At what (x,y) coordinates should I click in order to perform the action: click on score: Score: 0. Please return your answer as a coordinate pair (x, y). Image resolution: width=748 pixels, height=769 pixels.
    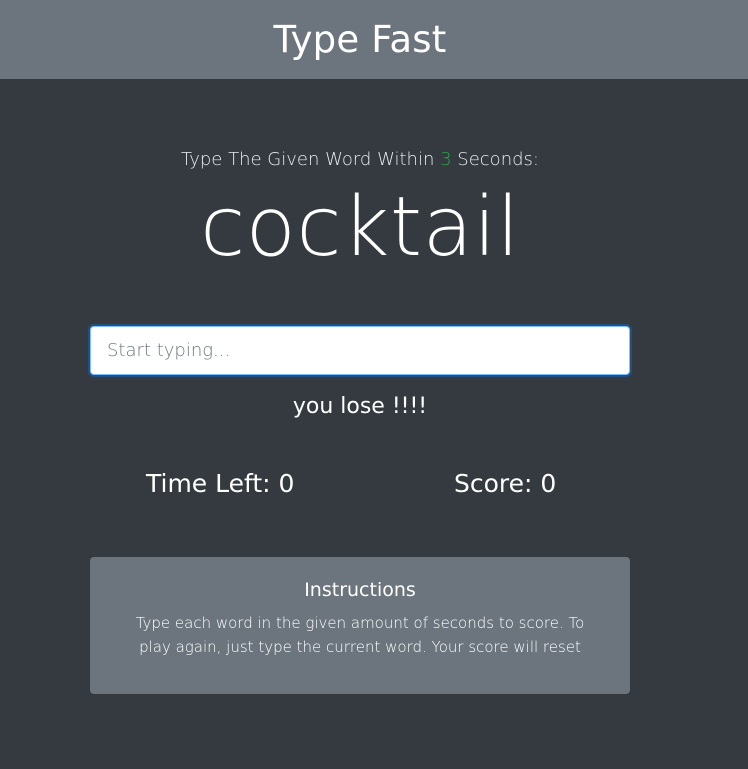
    Looking at the image, I should click on (505, 483).